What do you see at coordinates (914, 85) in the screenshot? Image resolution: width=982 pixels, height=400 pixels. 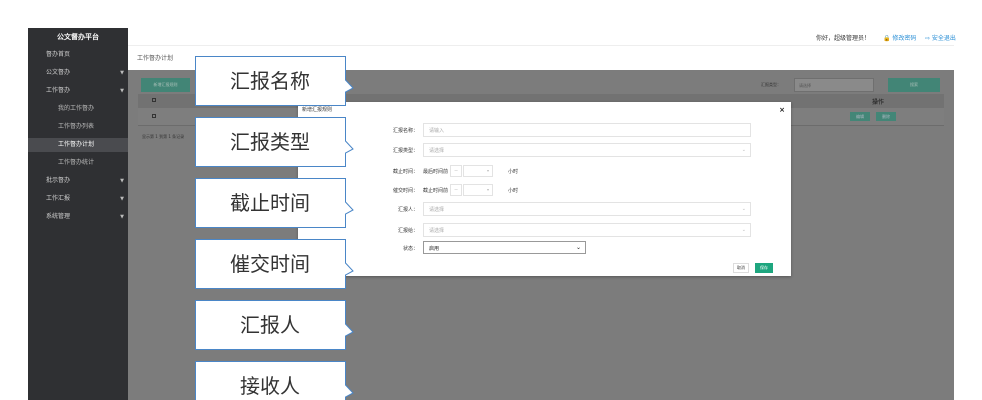 I see `search-button: 搜索` at bounding box center [914, 85].